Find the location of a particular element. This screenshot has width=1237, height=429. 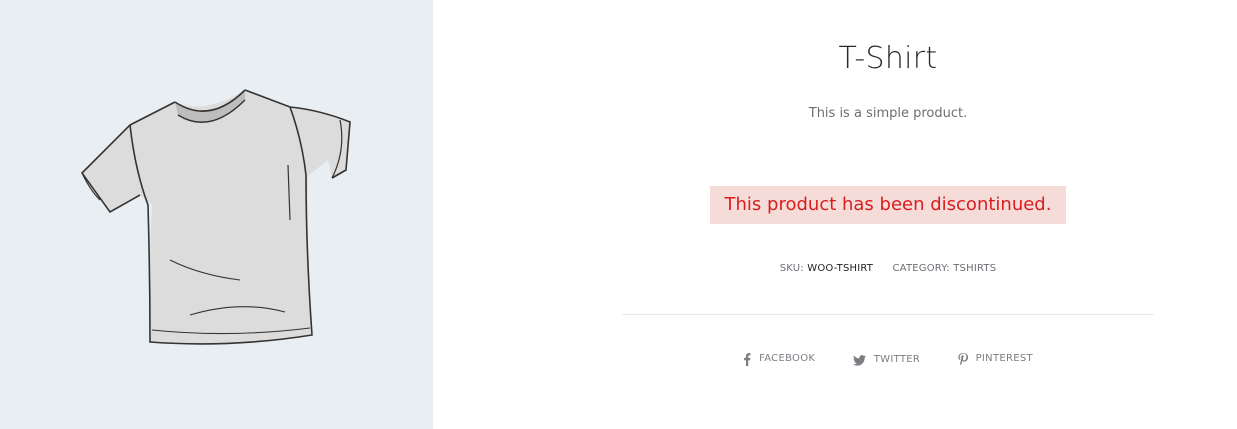

share-label: TWITTER is located at coordinates (897, 359).